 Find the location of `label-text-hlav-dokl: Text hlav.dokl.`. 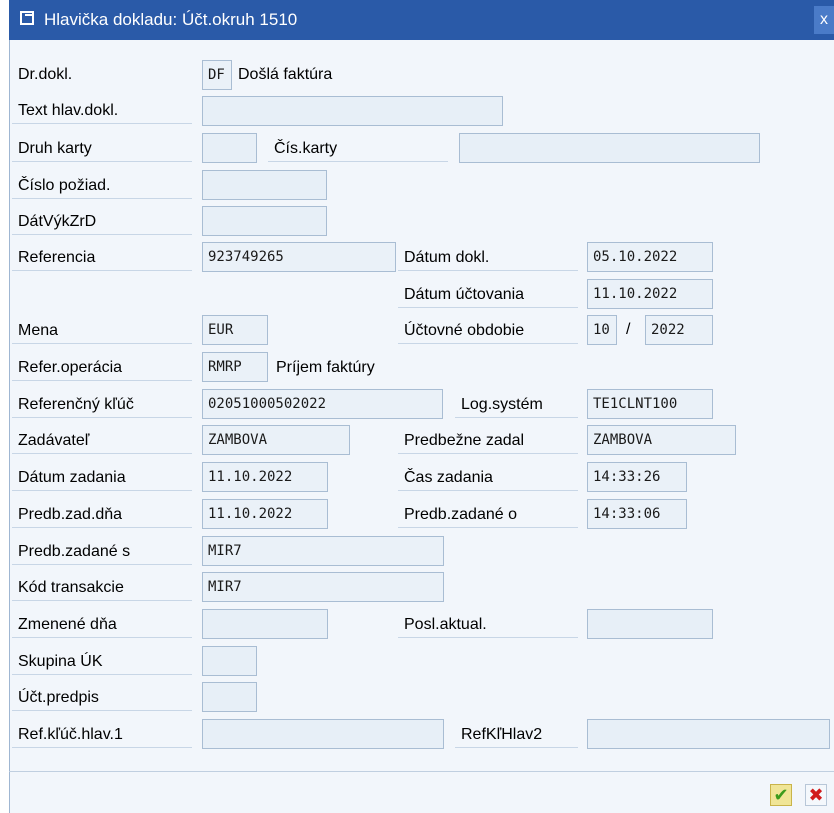

label-text-hlav-dokl: Text hlav.dokl. is located at coordinates (102, 111).